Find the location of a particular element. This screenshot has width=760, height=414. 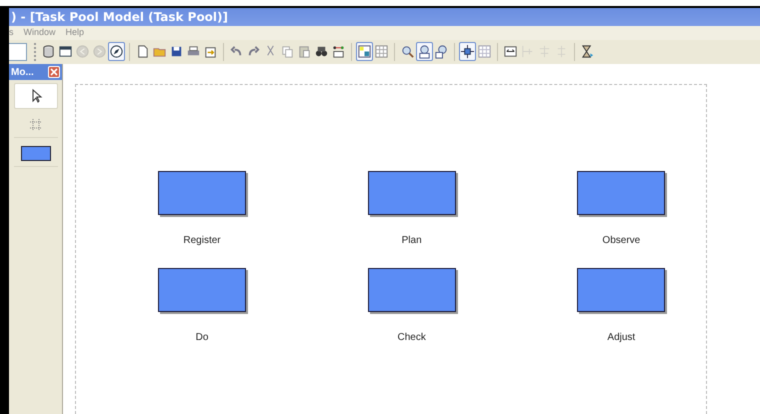

task-label: Adjust is located at coordinates (621, 338).